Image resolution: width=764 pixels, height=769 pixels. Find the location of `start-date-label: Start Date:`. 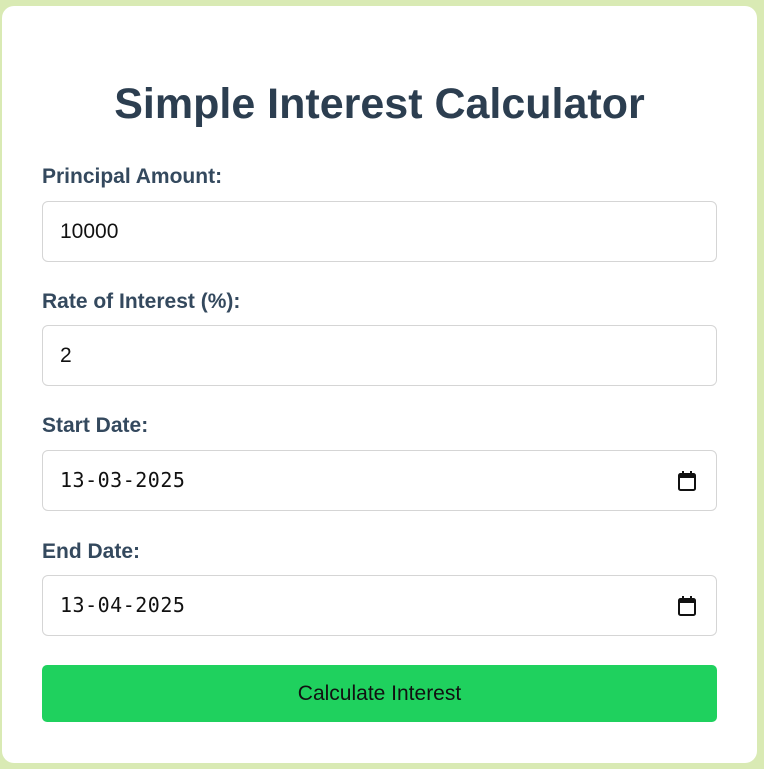

start-date-label: Start Date: is located at coordinates (95, 425).